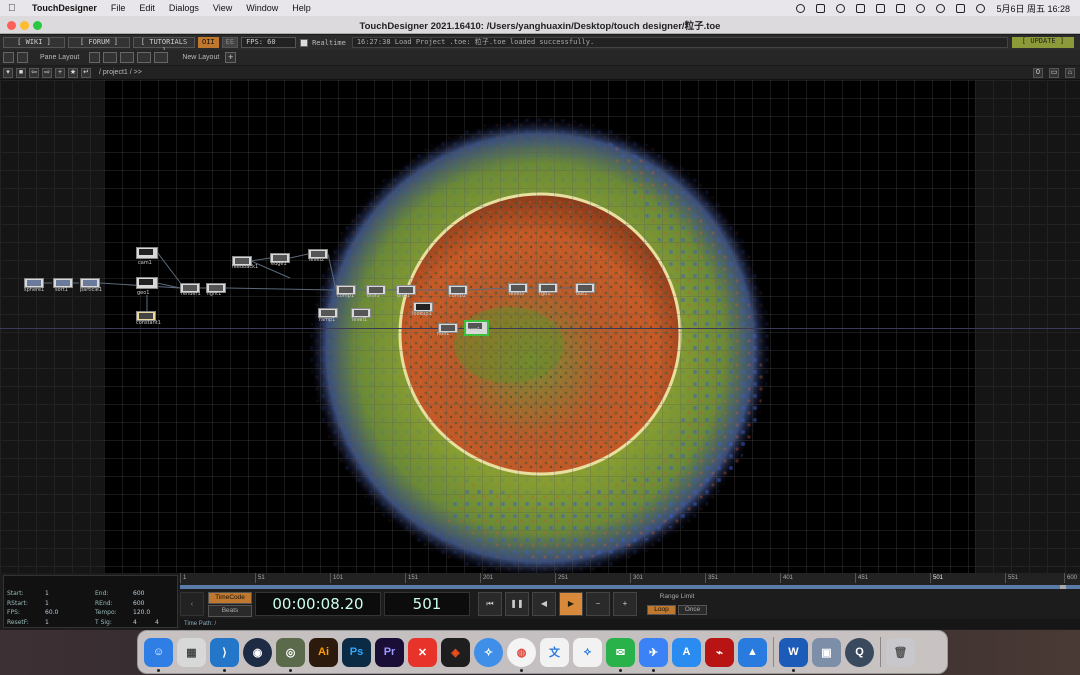 This screenshot has height=675, width=1080. What do you see at coordinates (1038, 73) in the screenshot?
I see `path-value-field: 0` at bounding box center [1038, 73].